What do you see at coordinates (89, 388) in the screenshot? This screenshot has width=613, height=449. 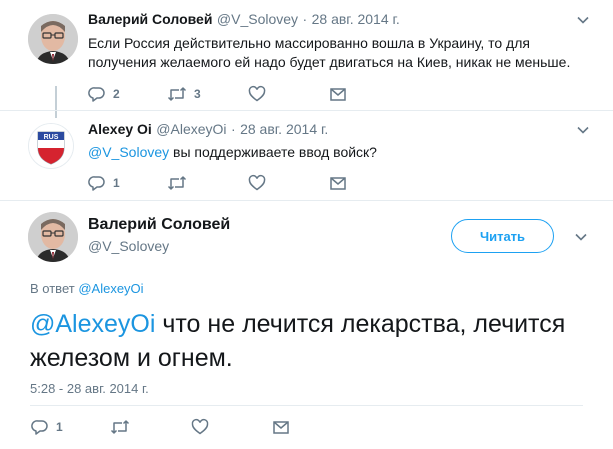 I see `tweet-timestamp: 5:28 - 28 авг. 2014 г.` at bounding box center [89, 388].